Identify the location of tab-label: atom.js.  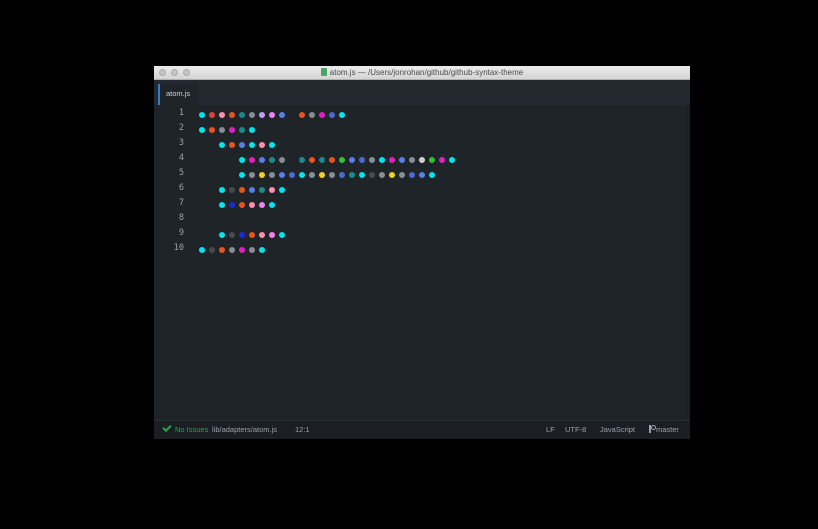
(178, 93).